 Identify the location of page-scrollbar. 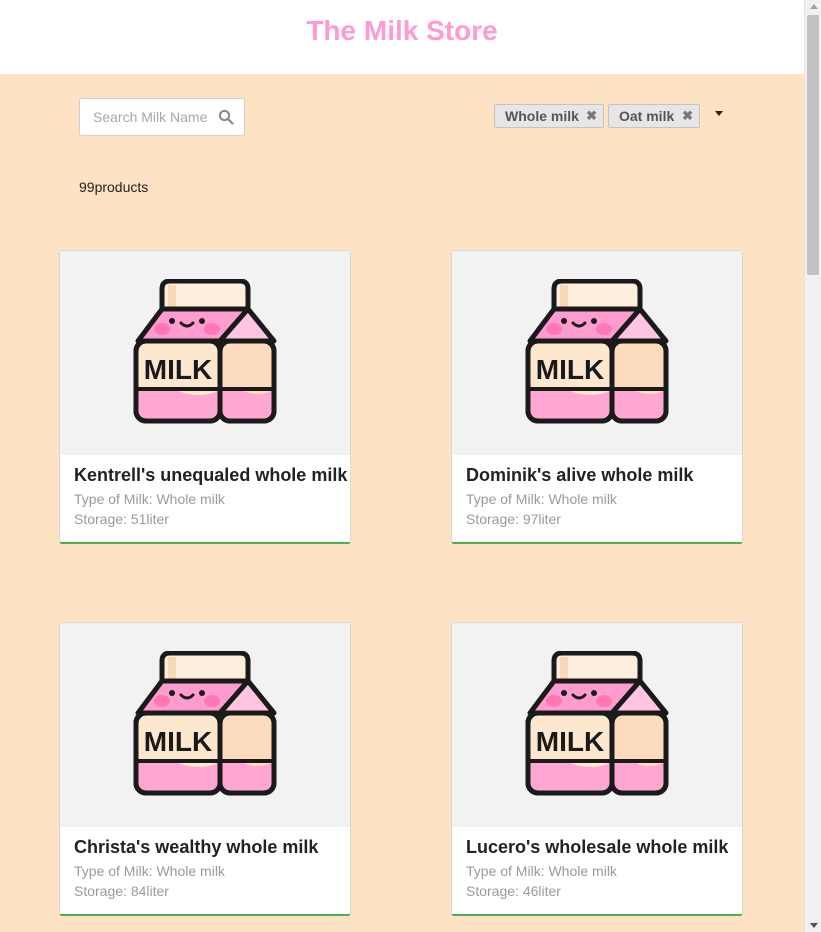
(812, 466).